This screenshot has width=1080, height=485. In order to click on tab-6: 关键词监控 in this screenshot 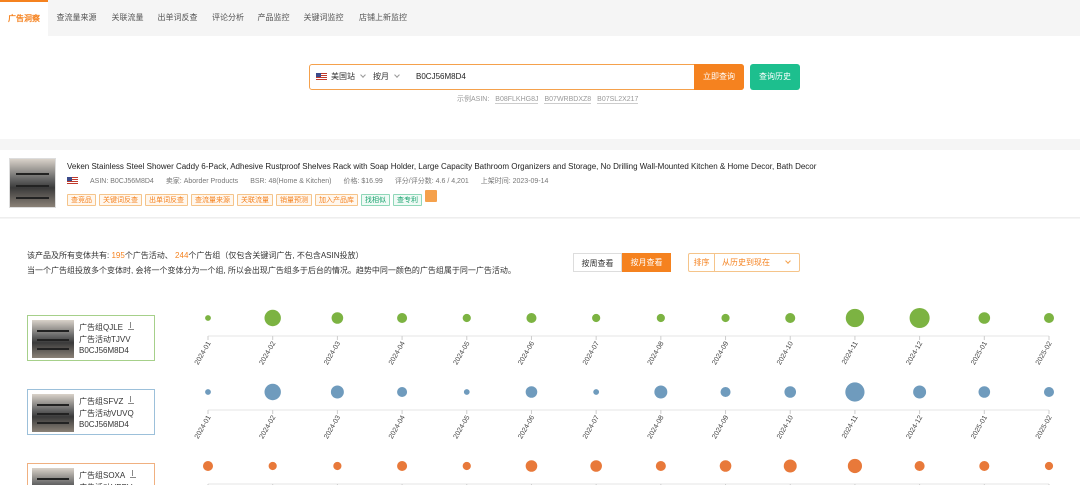, I will do `click(323, 18)`.